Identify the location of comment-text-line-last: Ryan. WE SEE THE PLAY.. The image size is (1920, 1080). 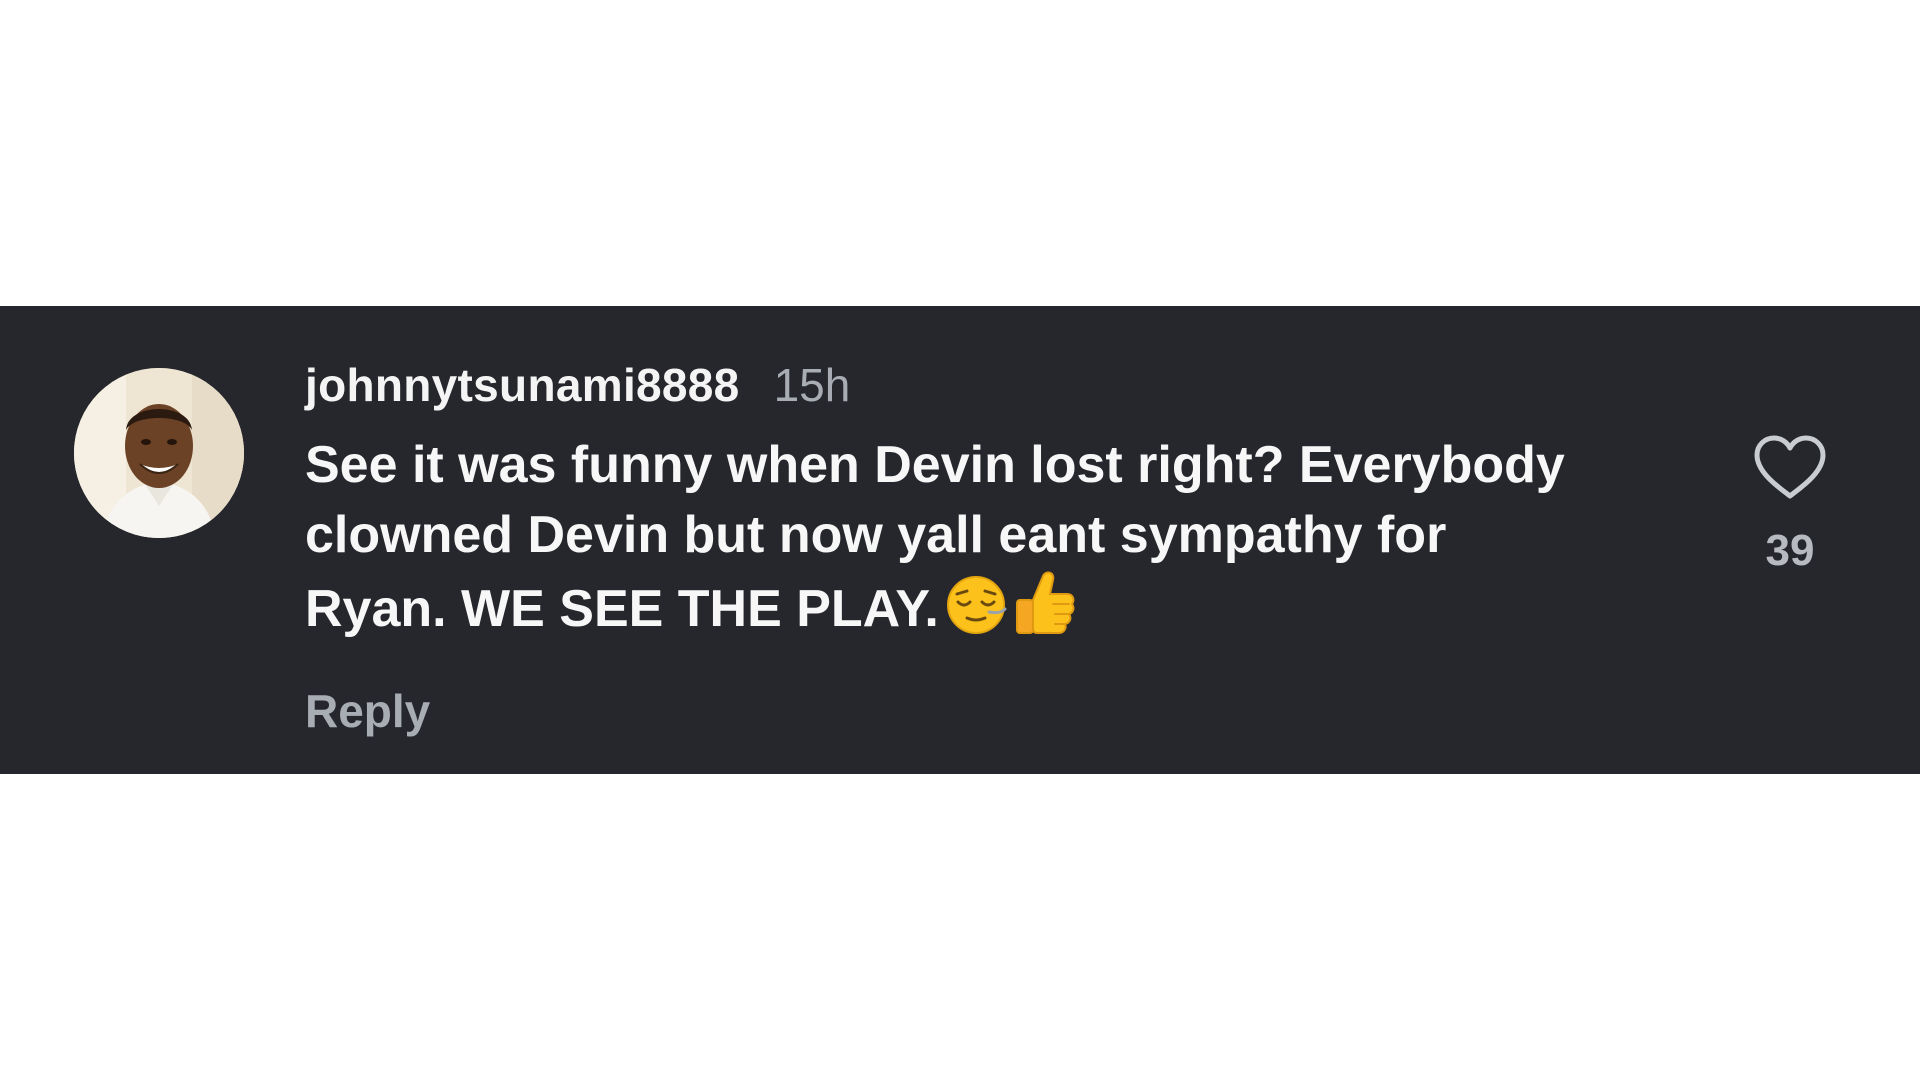
(995, 607).